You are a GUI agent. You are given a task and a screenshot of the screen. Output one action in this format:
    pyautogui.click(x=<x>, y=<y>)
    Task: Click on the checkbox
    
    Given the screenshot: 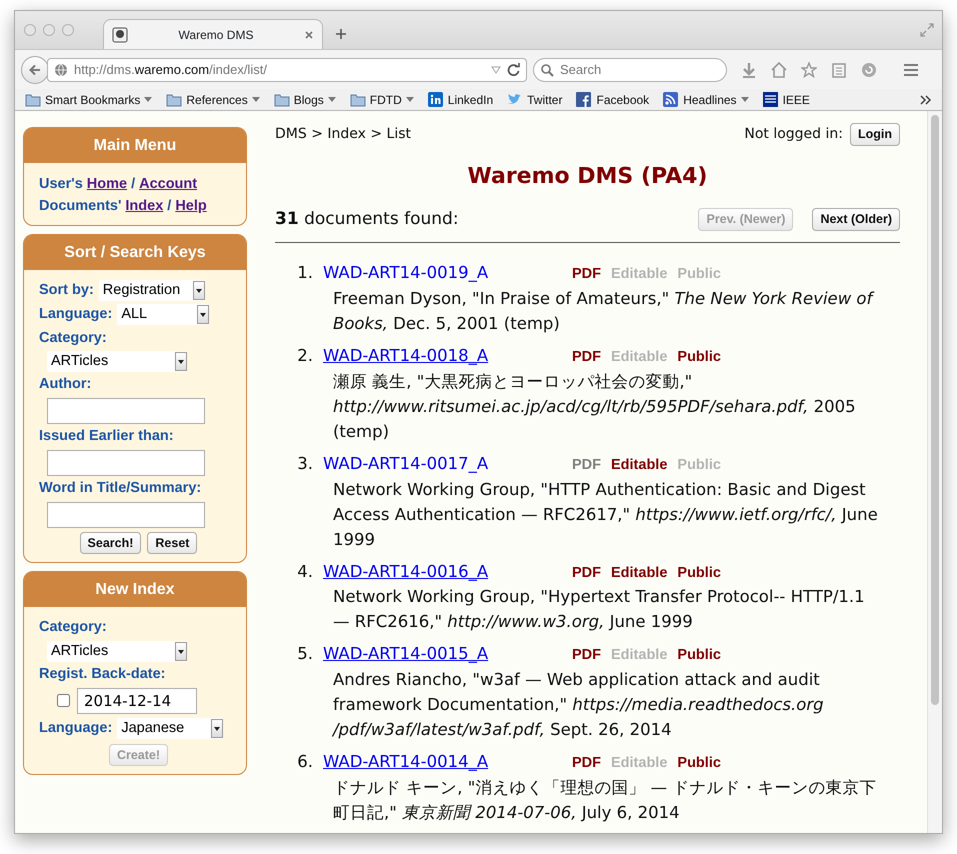 What is the action you would take?
    pyautogui.click(x=63, y=701)
    